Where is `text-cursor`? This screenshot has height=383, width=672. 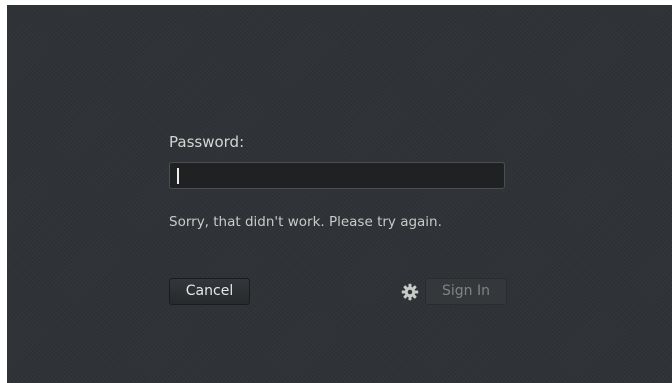
text-cursor is located at coordinates (178, 176).